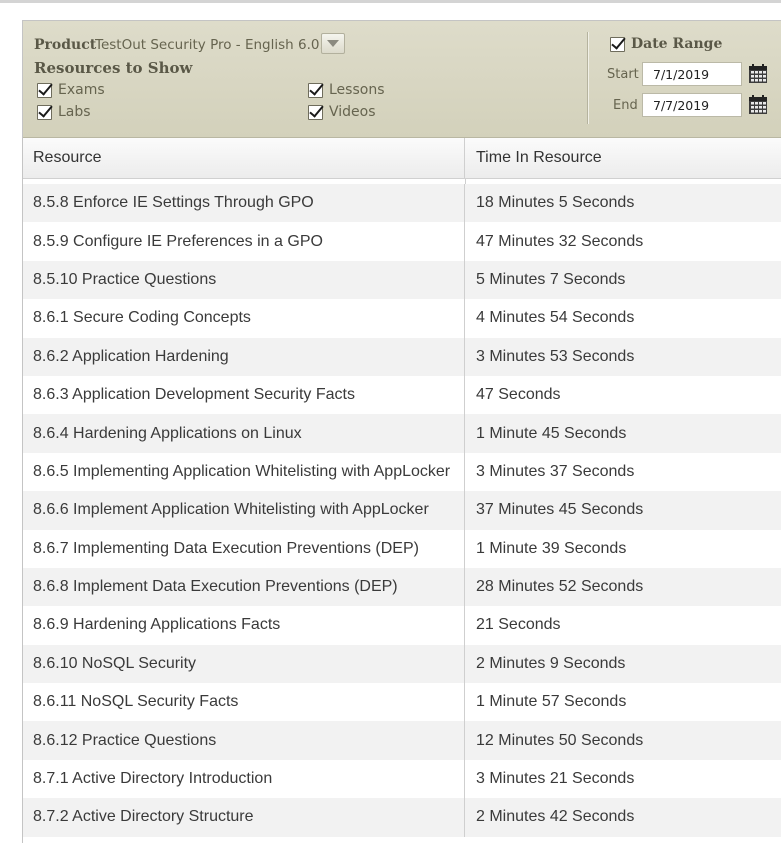 This screenshot has height=843, width=781. I want to click on top-border, so click(390, 1).